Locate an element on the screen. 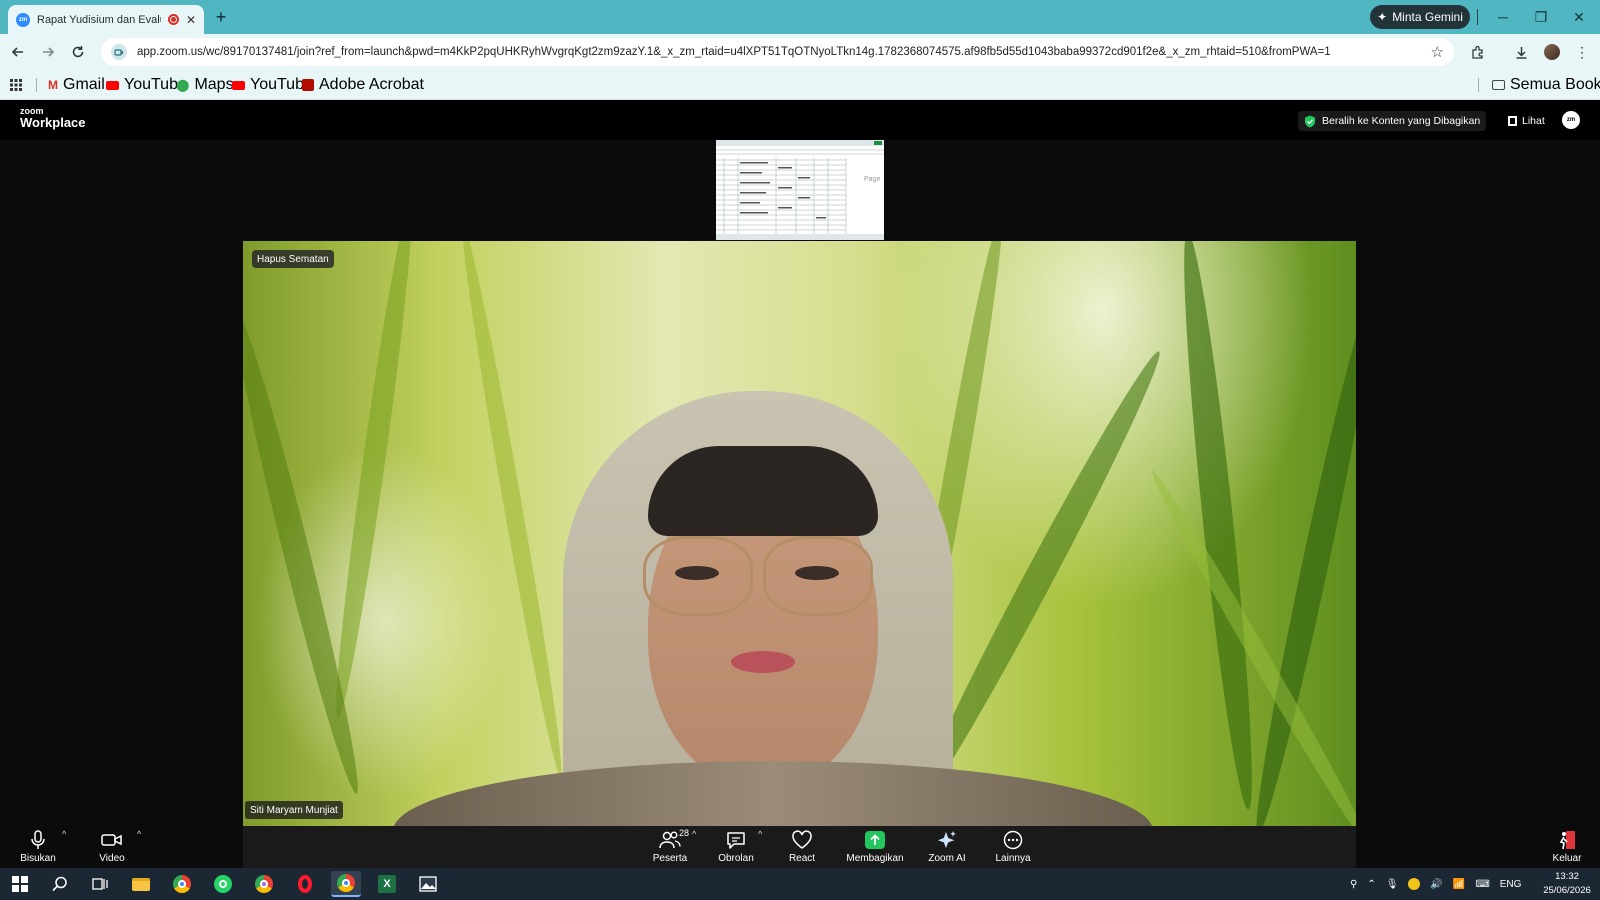  taskbar-clock: 13:32 25/06/2026 is located at coordinates (1567, 884).